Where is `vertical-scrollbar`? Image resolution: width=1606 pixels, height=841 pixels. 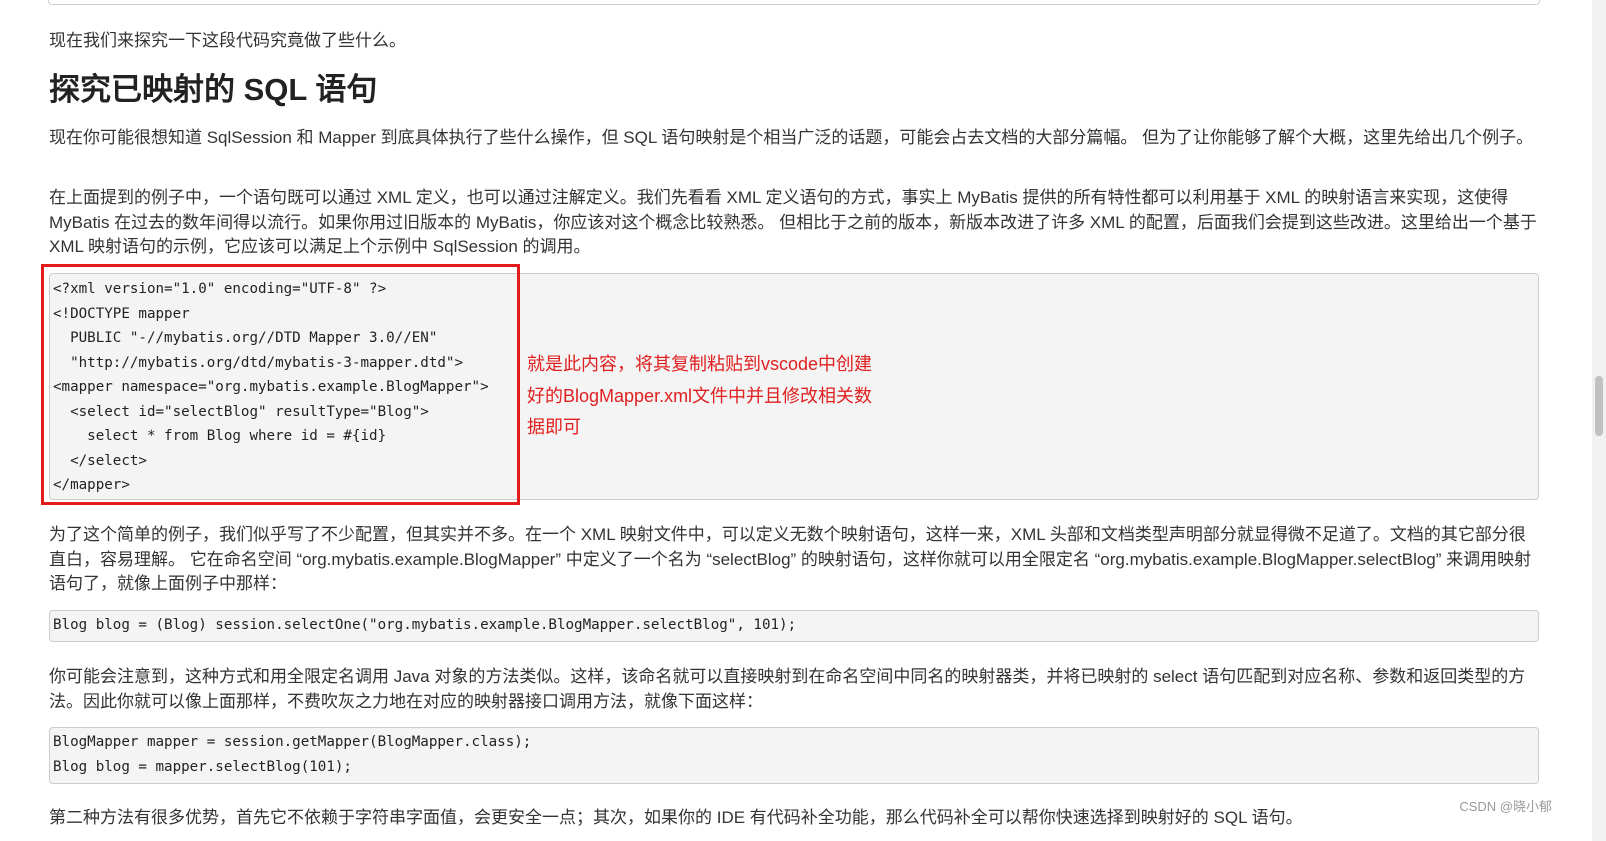
vertical-scrollbar is located at coordinates (1599, 420).